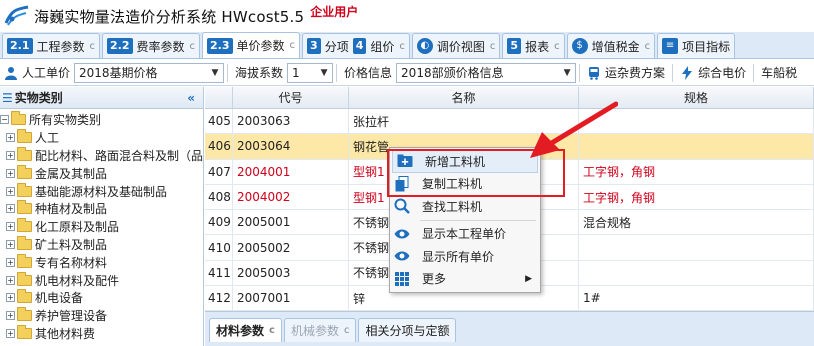 The image size is (814, 346). Describe the element at coordinates (291, 121) in the screenshot. I see `cell-code: 2003063` at that location.